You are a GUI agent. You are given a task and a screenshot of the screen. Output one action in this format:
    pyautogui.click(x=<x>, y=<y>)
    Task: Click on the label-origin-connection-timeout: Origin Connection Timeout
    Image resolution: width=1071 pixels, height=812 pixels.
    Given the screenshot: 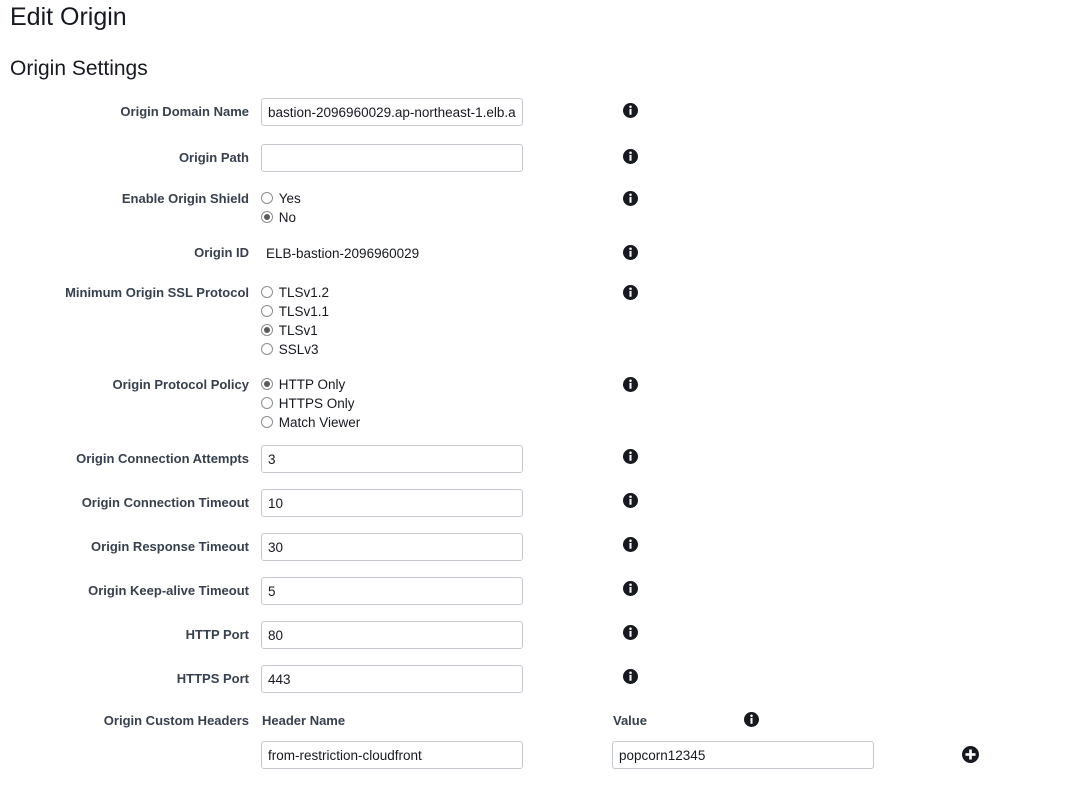 What is the action you would take?
    pyautogui.click(x=165, y=502)
    